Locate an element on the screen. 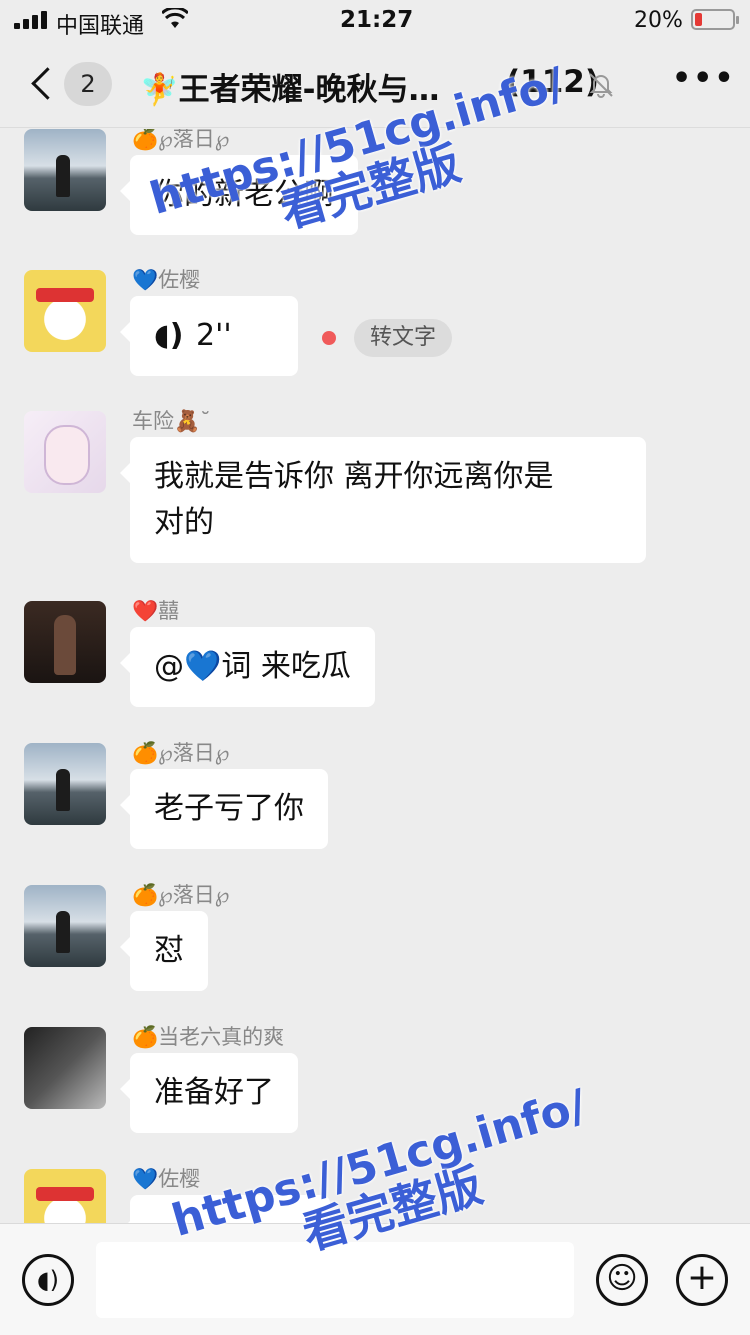 Image resolution: width=750 pixels, height=1335 pixels. signal-icon is located at coordinates (31, 20).